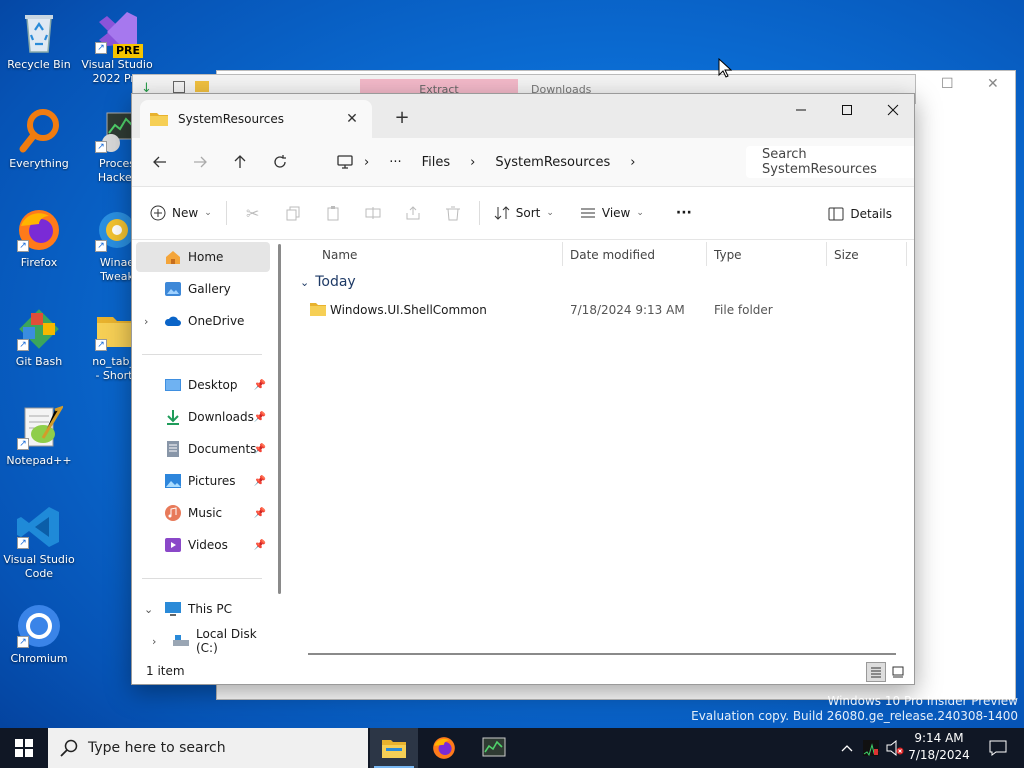 The width and height of the screenshot is (1024, 768). What do you see at coordinates (402, 118) in the screenshot?
I see `new-tab-button: +` at bounding box center [402, 118].